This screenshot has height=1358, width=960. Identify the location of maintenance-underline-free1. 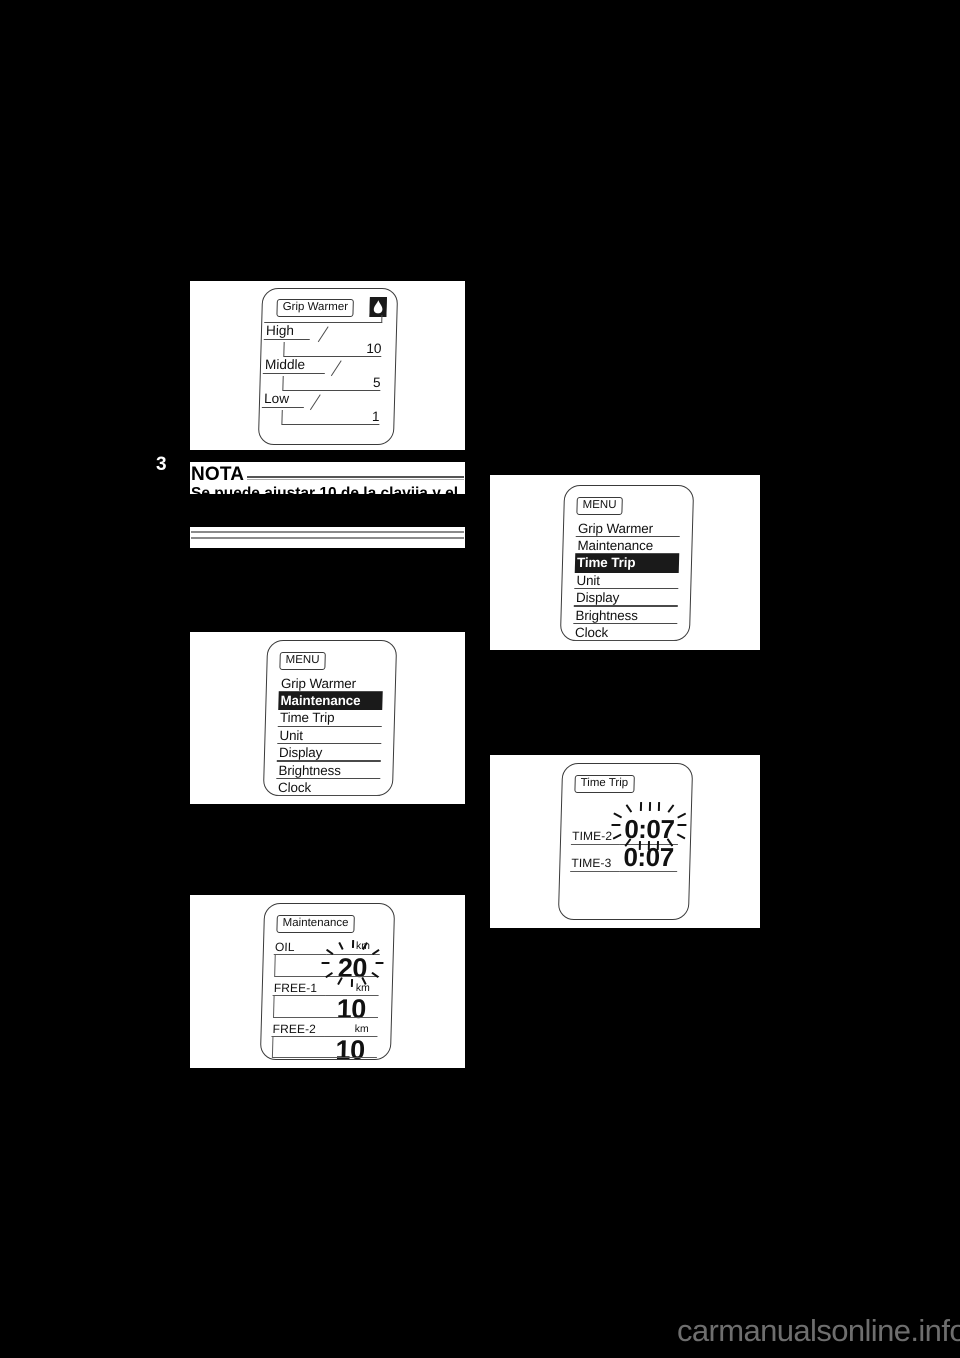
(325, 1018).